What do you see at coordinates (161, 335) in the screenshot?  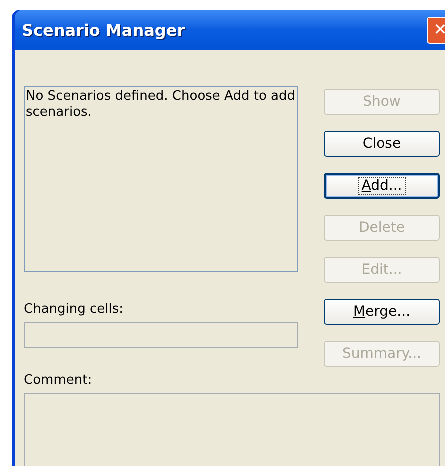 I see `changing-cells-field` at bounding box center [161, 335].